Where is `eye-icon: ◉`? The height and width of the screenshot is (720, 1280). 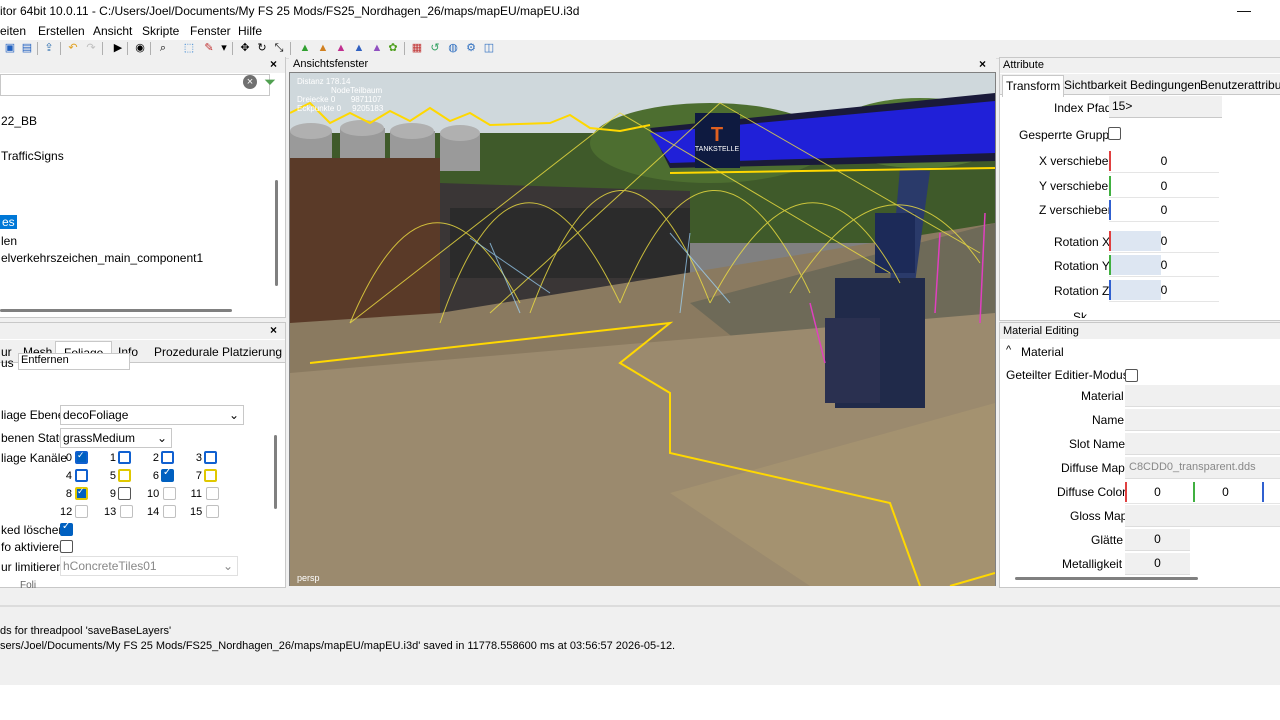
eye-icon: ◉ is located at coordinates (140, 48).